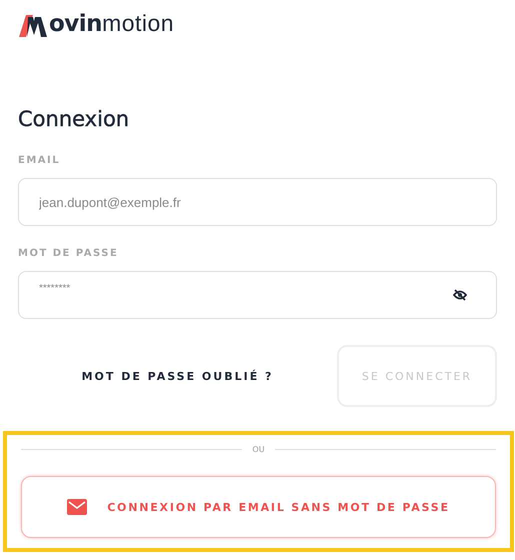  Describe the element at coordinates (74, 119) in the screenshot. I see `page-title: Connexion` at that location.